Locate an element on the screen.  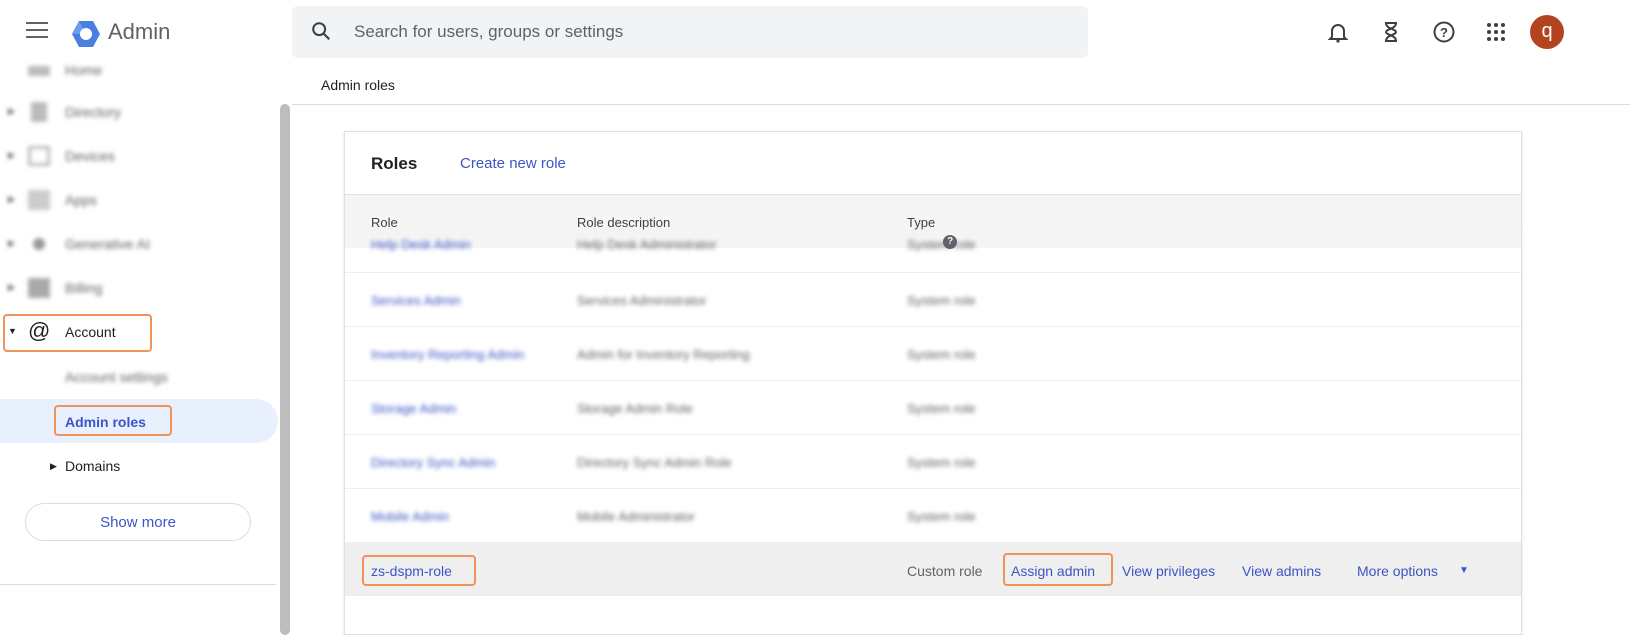
sidebar-item-domains: Domains is located at coordinates (92, 466).